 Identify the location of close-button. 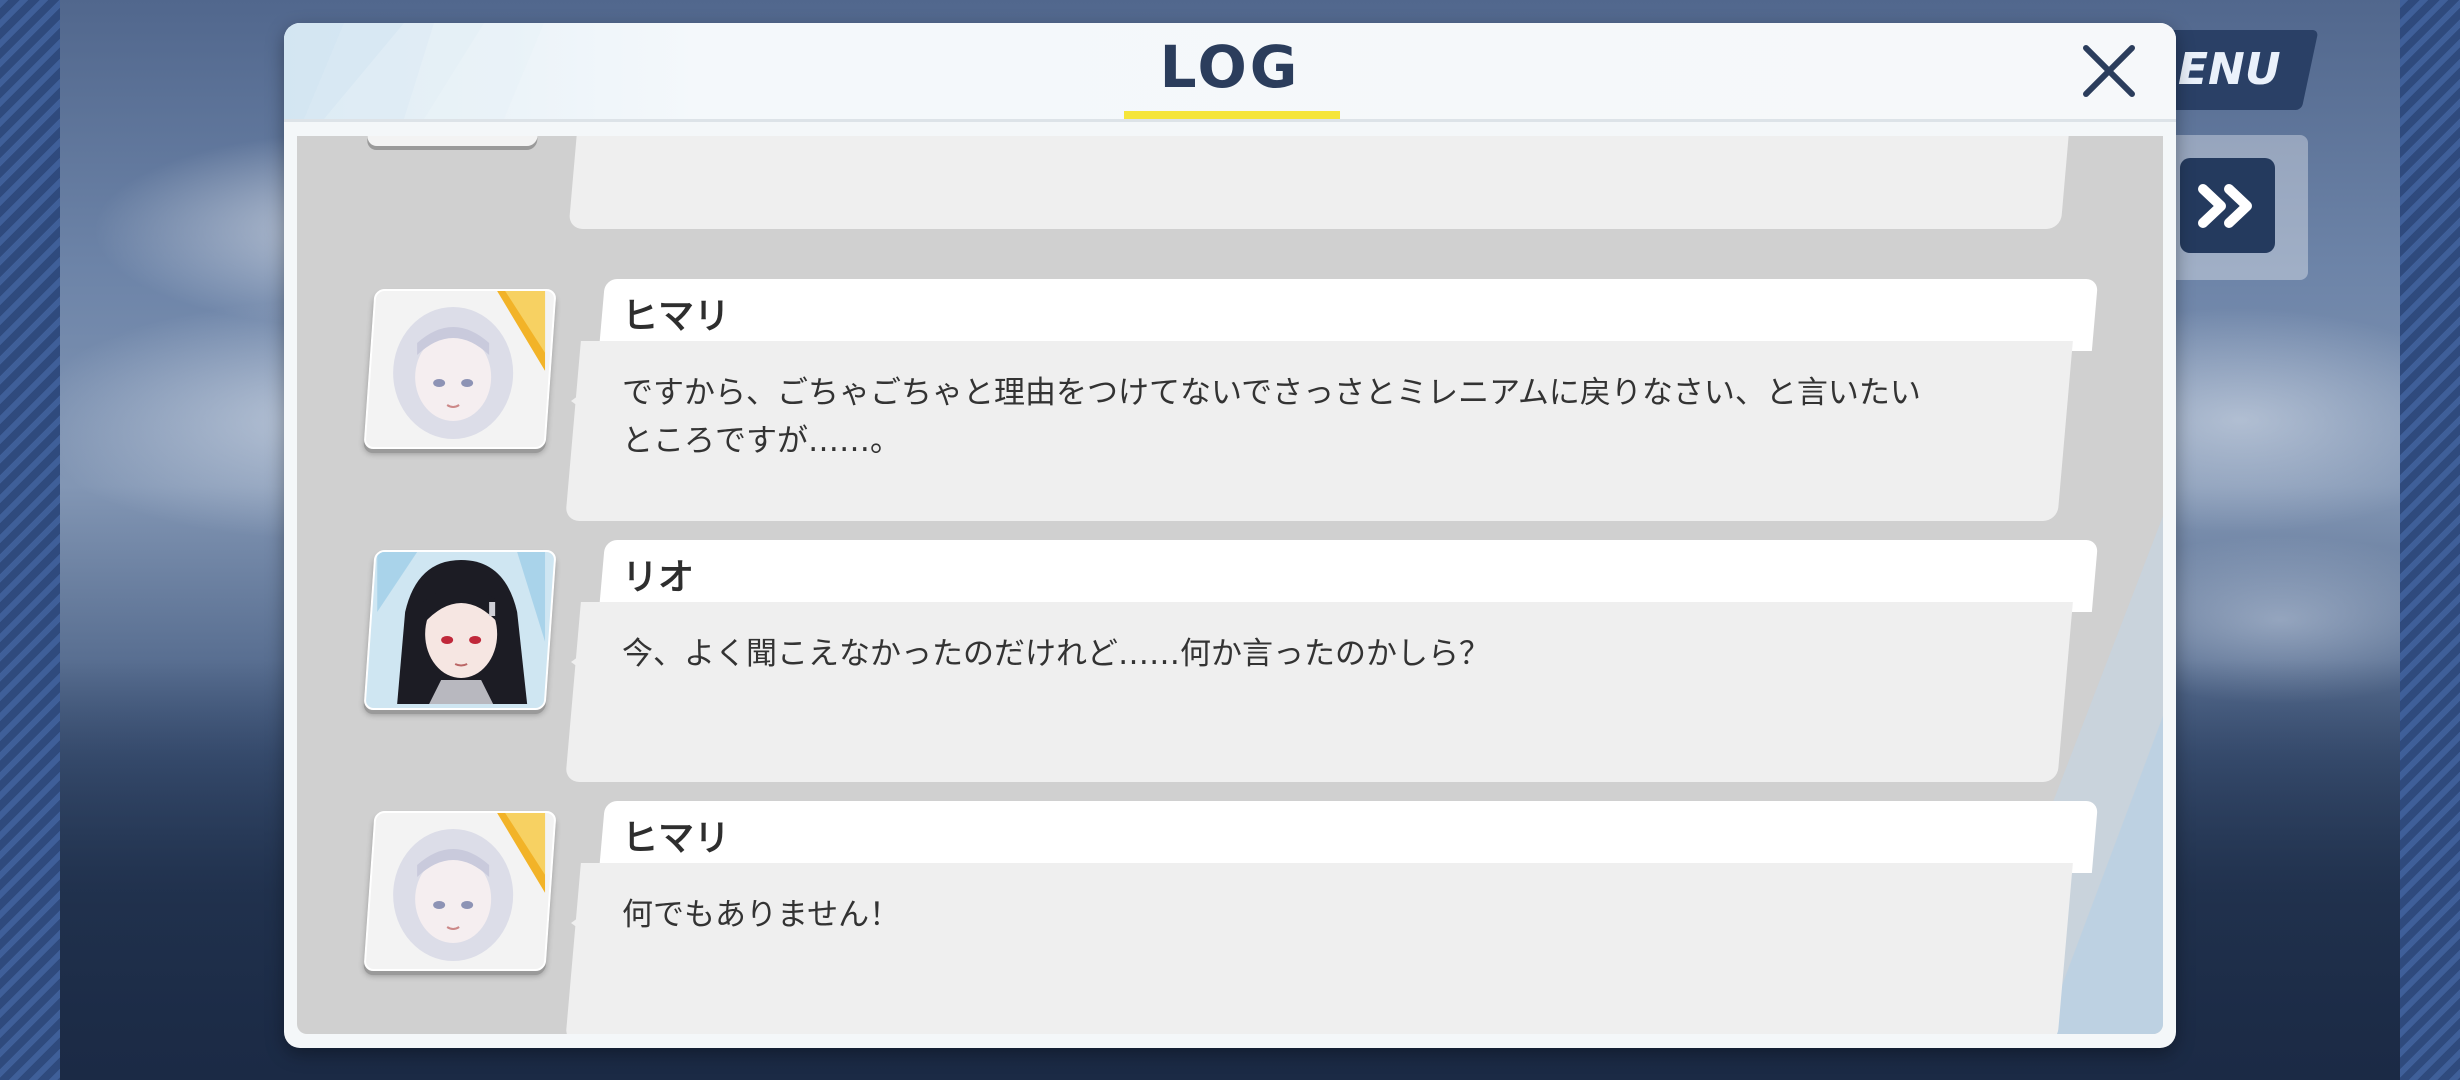
(2109, 71).